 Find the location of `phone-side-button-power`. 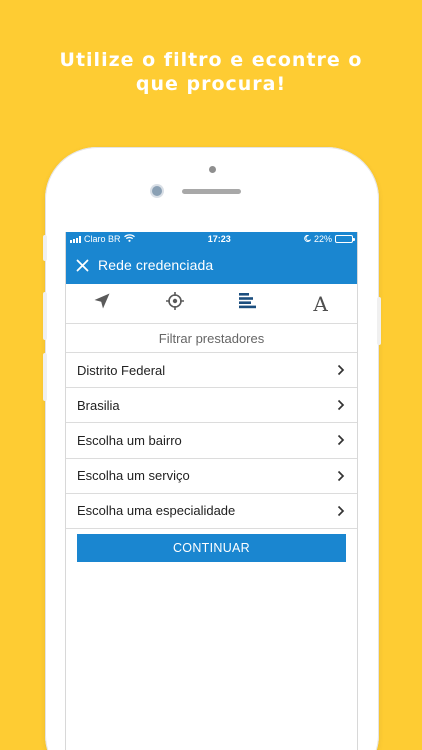

phone-side-button-power is located at coordinates (379, 321).